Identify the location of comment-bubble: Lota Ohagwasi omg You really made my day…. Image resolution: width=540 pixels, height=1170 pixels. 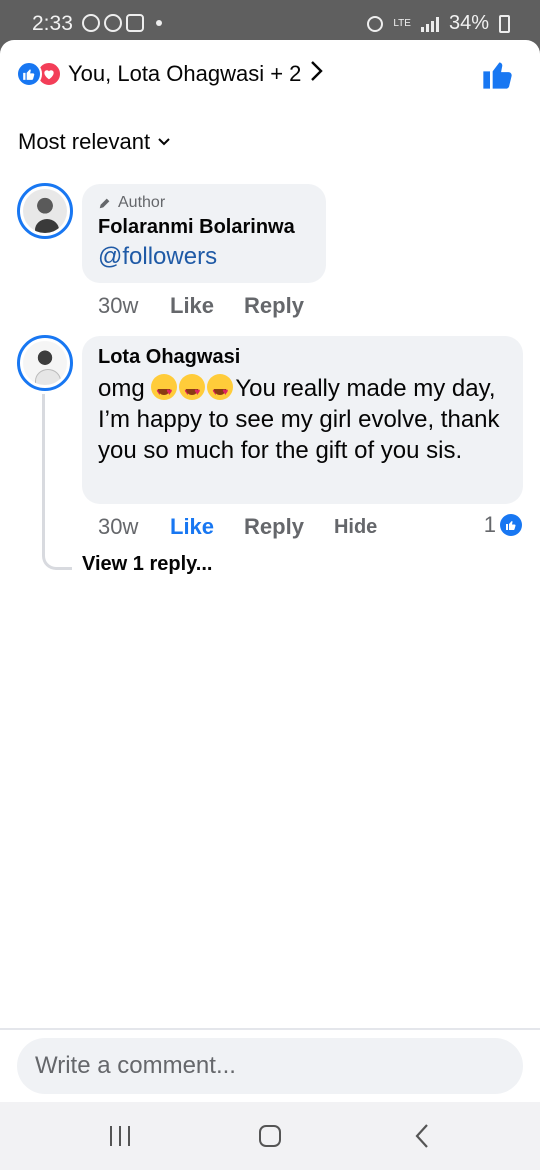
(302, 420).